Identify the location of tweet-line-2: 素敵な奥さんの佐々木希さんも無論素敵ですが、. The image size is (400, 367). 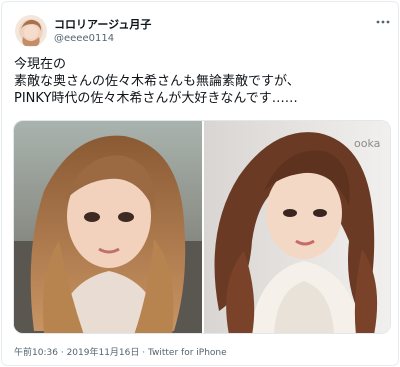
(157, 81).